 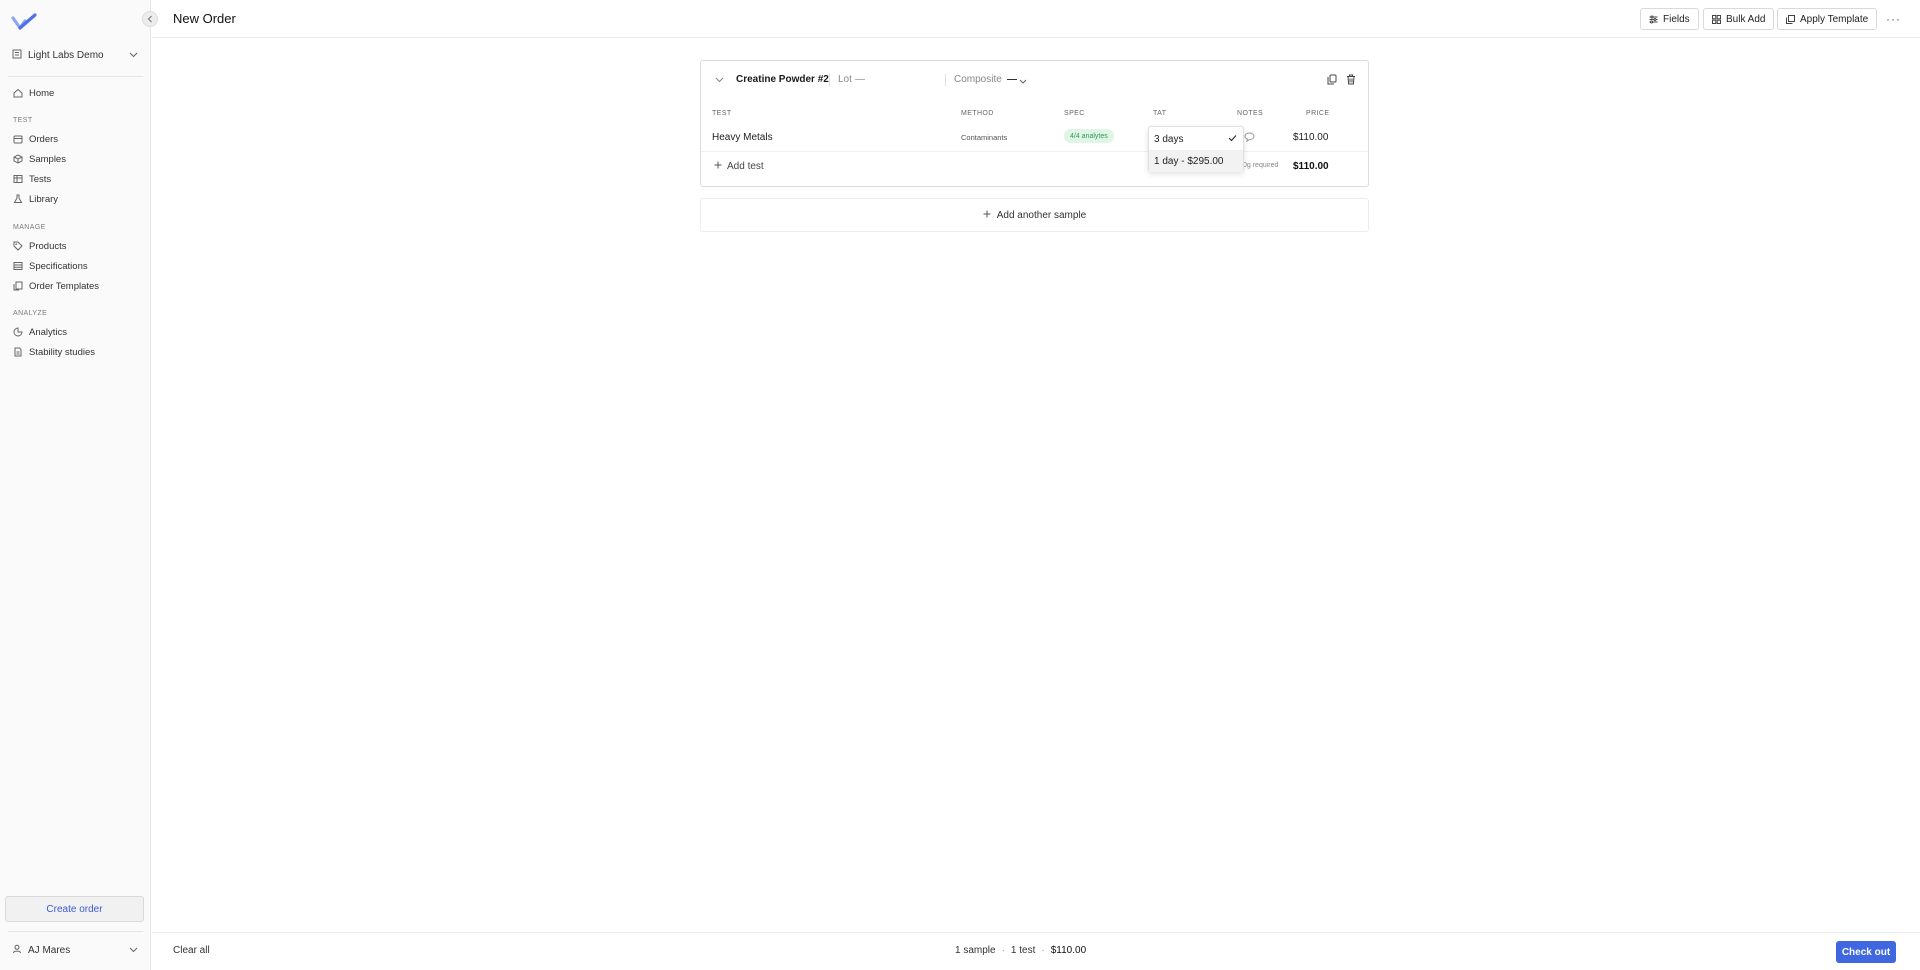 I want to click on clear-all-button: Clear all, so click(x=191, y=950).